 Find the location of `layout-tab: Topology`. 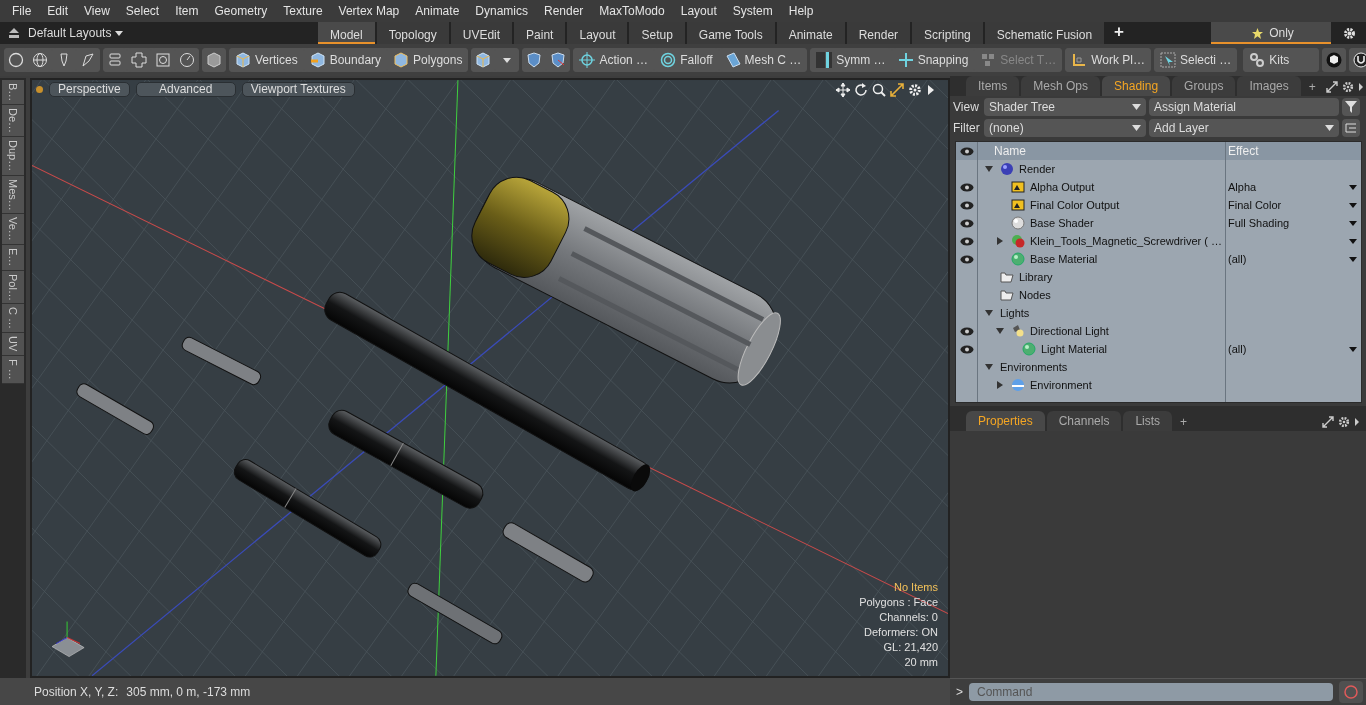

layout-tab: Topology is located at coordinates (412, 33).